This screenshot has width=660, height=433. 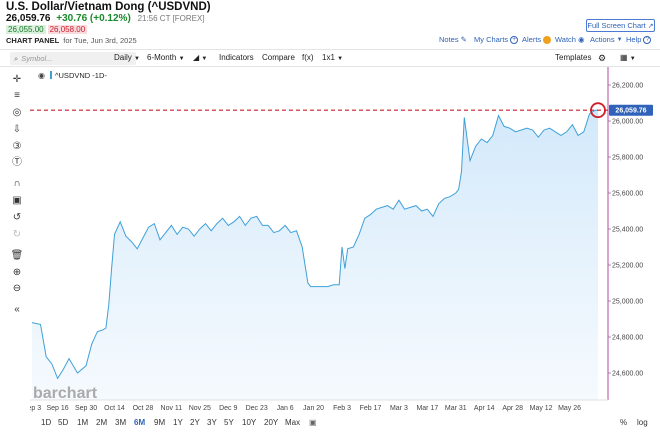 I want to click on x-tick-label: Mar 17, so click(x=427, y=408).